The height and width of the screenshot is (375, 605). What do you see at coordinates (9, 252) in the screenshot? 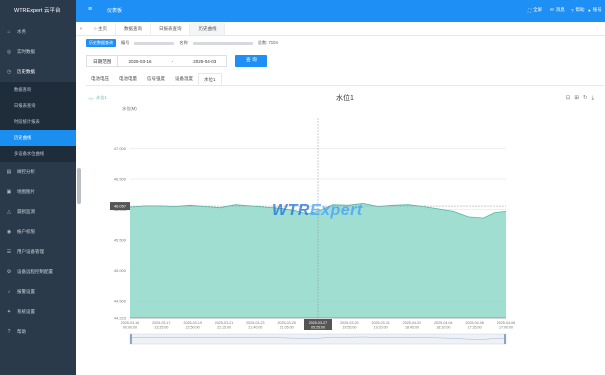
I see `device-icon: ☰` at bounding box center [9, 252].